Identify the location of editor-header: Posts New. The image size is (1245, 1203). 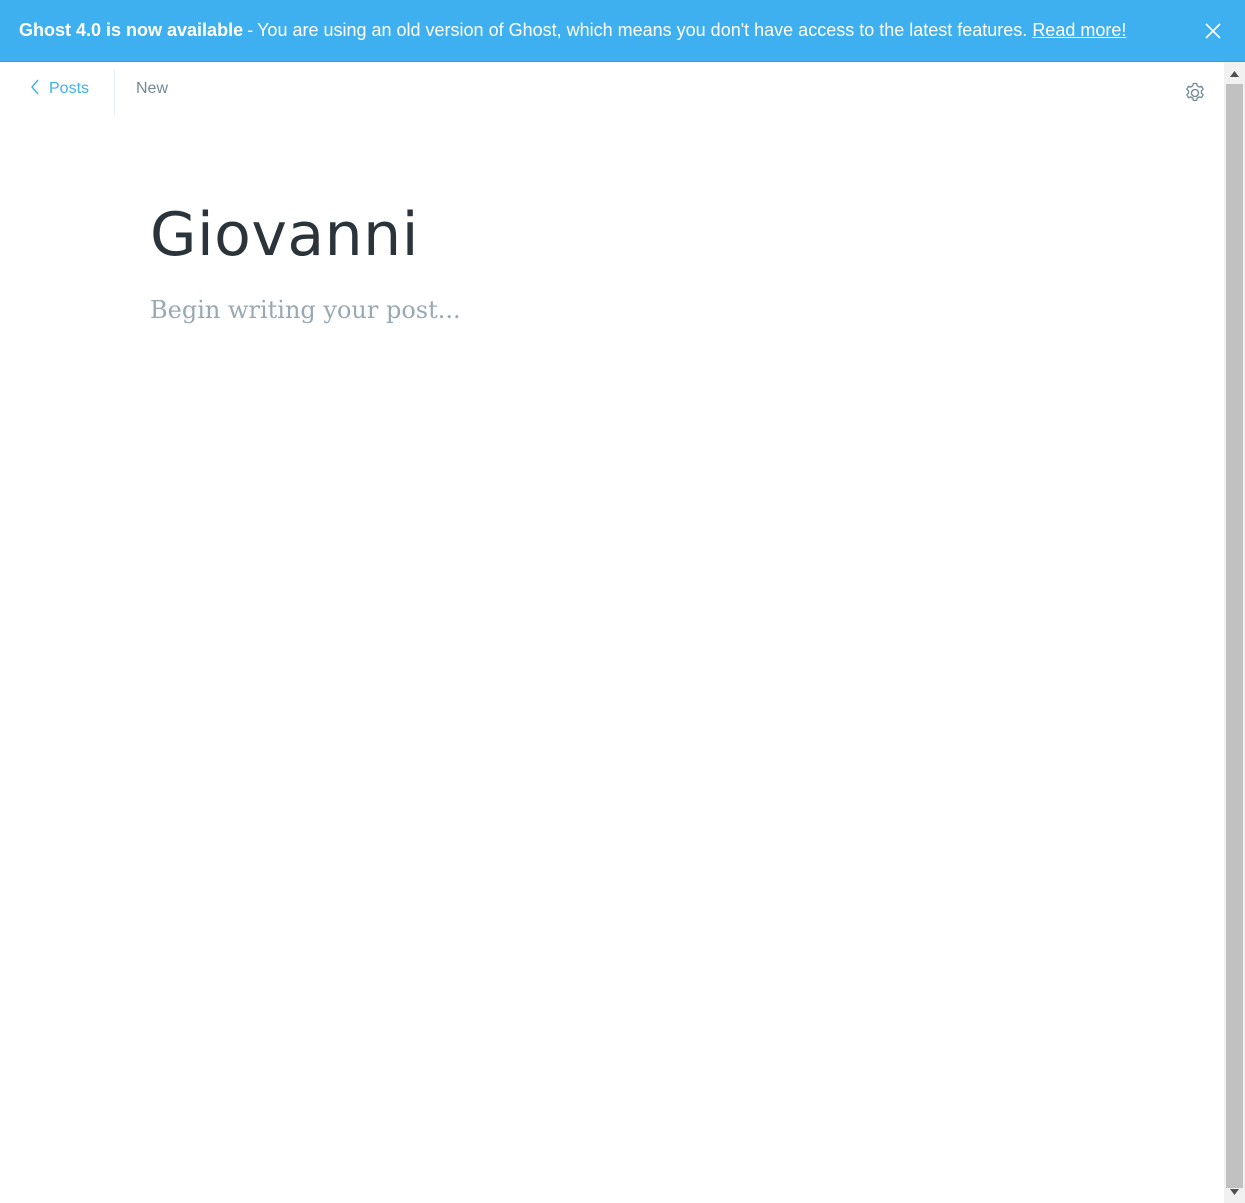
(612, 89).